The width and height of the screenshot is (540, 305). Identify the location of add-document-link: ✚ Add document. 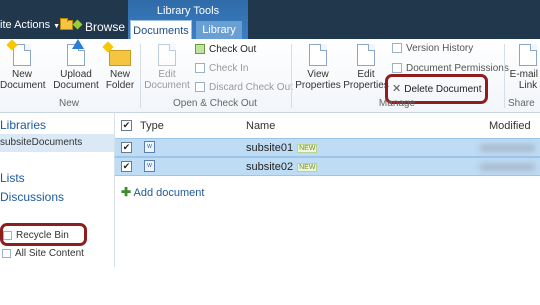
(162, 192).